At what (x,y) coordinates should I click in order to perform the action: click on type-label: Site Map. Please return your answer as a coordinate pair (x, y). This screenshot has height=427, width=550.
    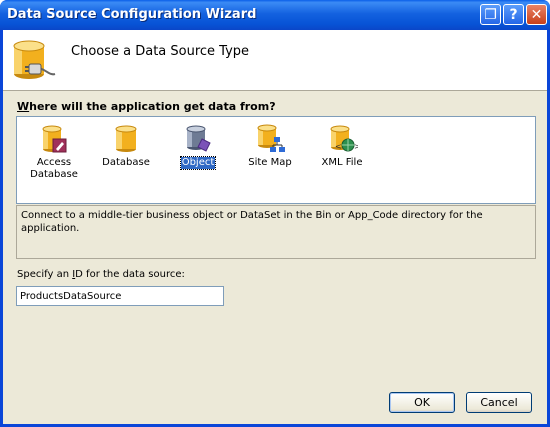
    Looking at the image, I should click on (270, 162).